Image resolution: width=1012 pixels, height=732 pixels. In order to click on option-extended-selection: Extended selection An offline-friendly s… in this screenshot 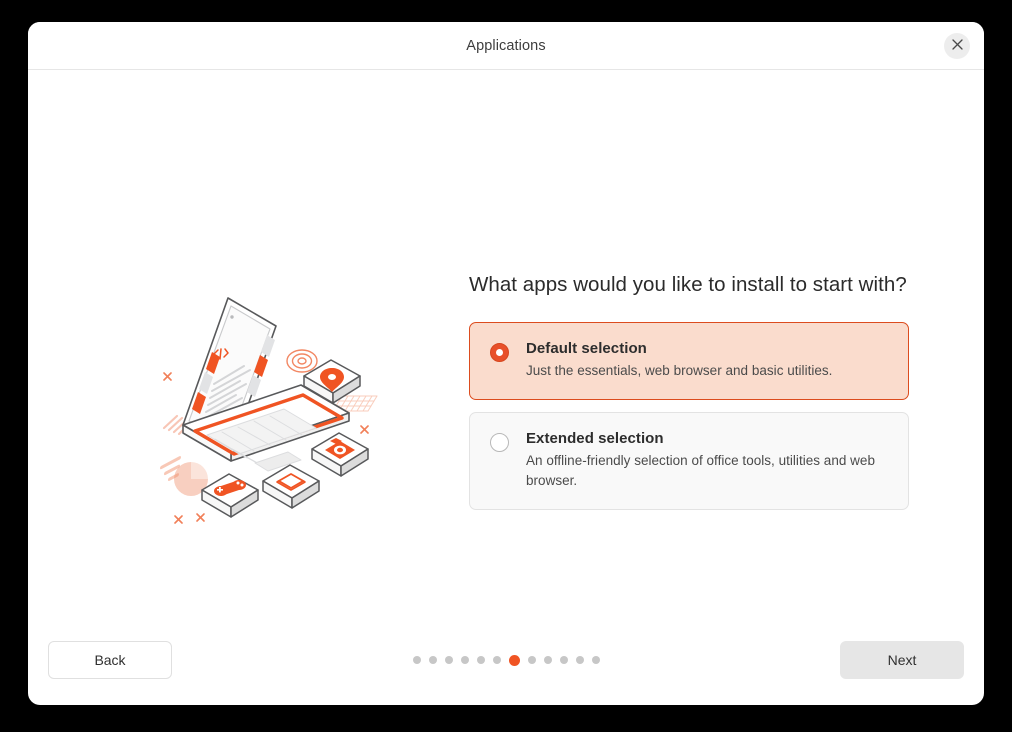, I will do `click(689, 461)`.